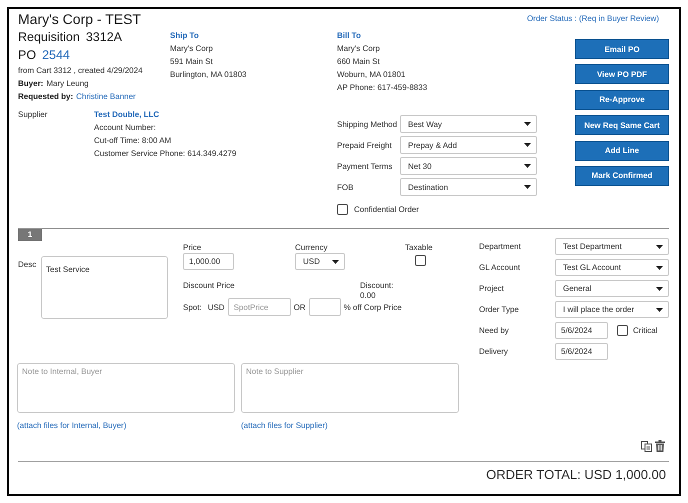  What do you see at coordinates (216, 308) in the screenshot?
I see `spot-currency: USD` at bounding box center [216, 308].